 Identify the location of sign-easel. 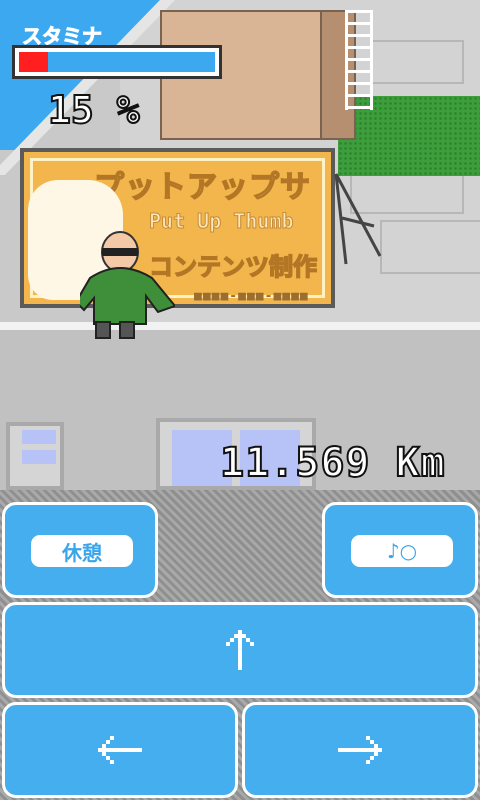
(358, 219).